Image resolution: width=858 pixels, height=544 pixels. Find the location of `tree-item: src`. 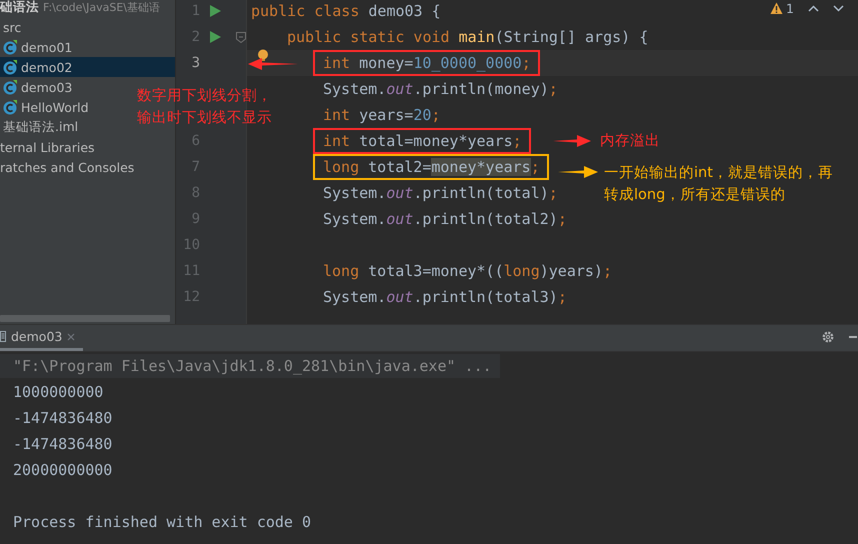

tree-item: src is located at coordinates (11, 27).